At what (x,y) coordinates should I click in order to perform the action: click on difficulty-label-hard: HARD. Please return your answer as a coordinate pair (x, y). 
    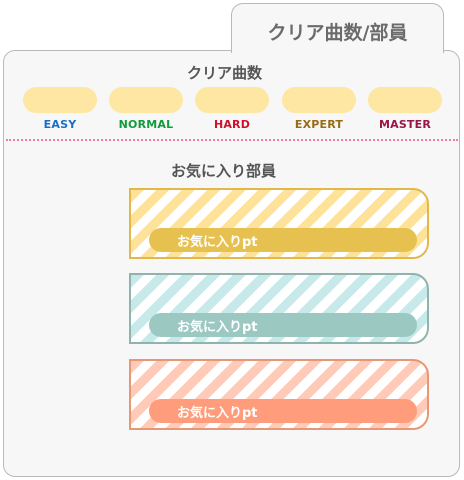
    Looking at the image, I should click on (232, 124).